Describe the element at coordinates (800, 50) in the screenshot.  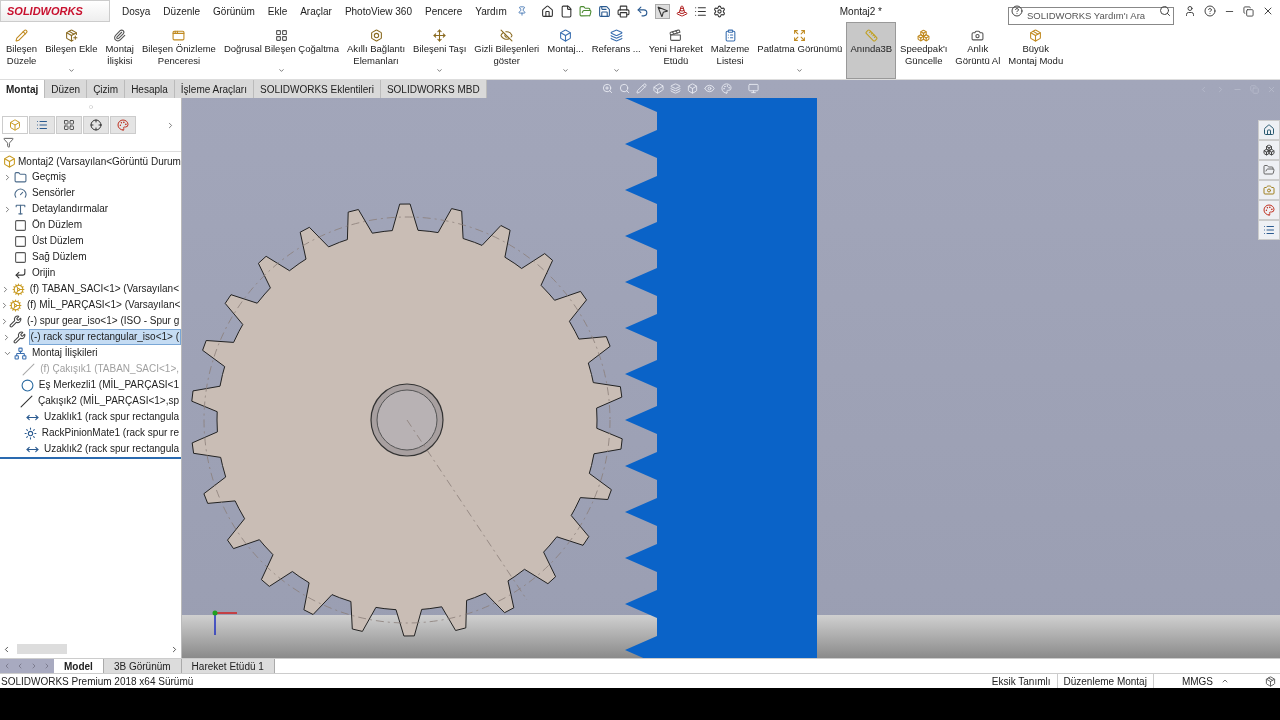
I see `ribbon-button: Patlatma Görünümü` at that location.